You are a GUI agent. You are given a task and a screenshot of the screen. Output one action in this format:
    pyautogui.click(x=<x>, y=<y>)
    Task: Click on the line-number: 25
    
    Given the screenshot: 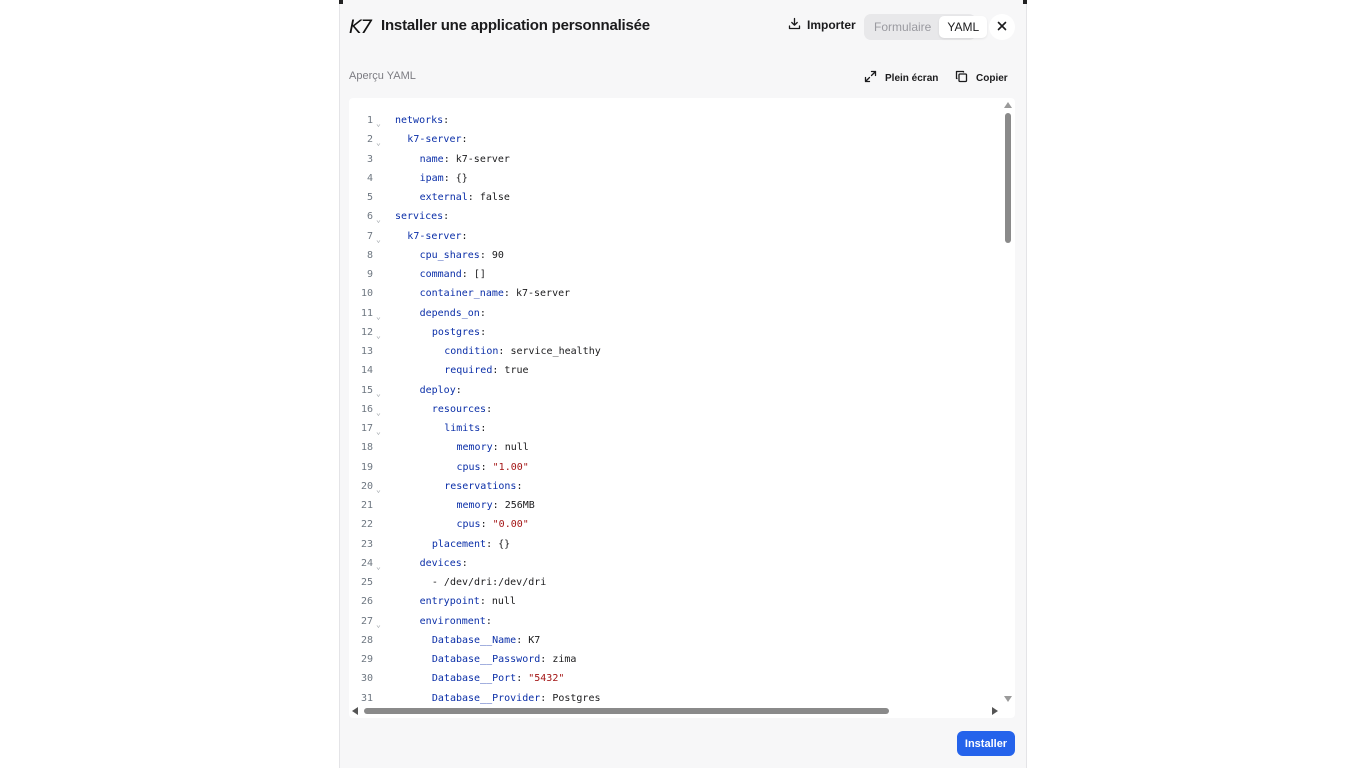 What is the action you would take?
    pyautogui.click(x=366, y=583)
    